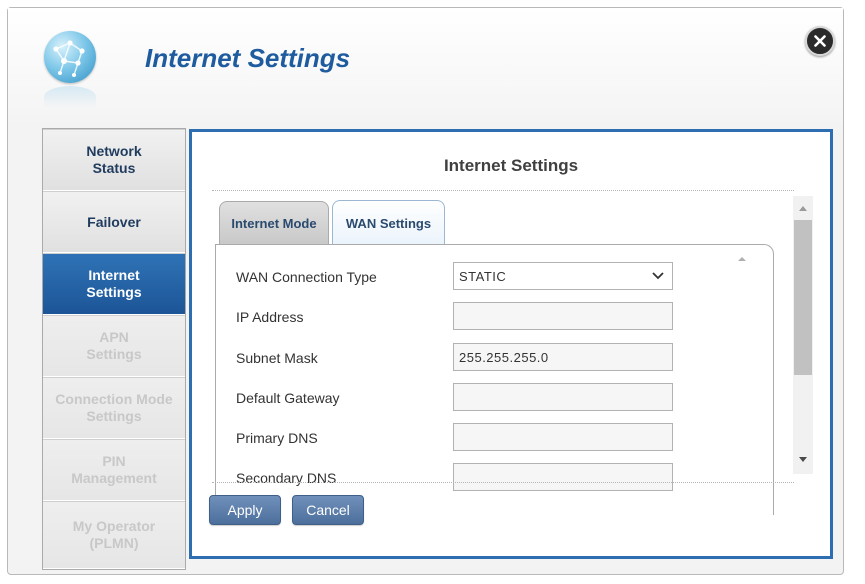  I want to click on sidebar-item-label: My Operator (PLMN), so click(114, 534).